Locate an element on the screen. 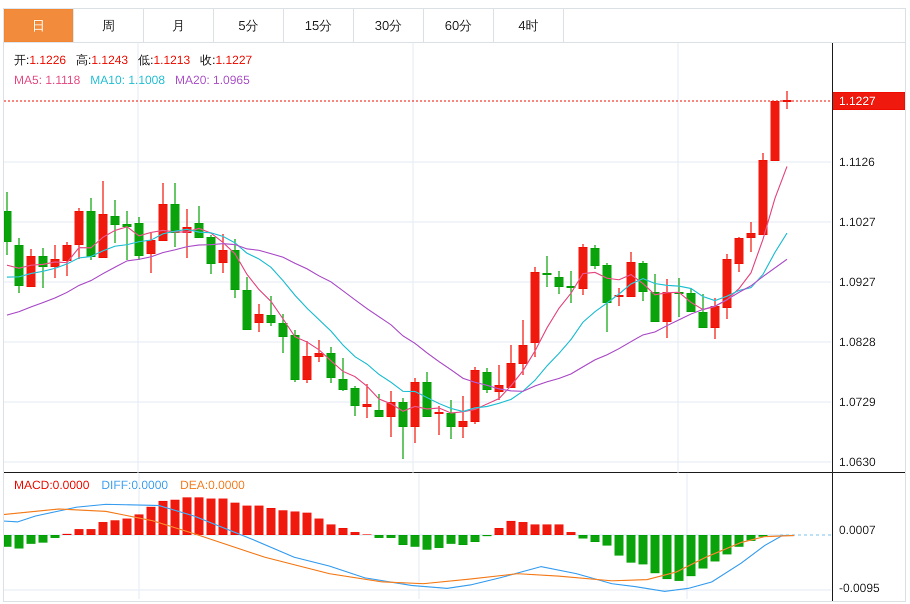 This screenshot has height=604, width=910. macd-legend: MACD:0.0000 is located at coordinates (52, 485).